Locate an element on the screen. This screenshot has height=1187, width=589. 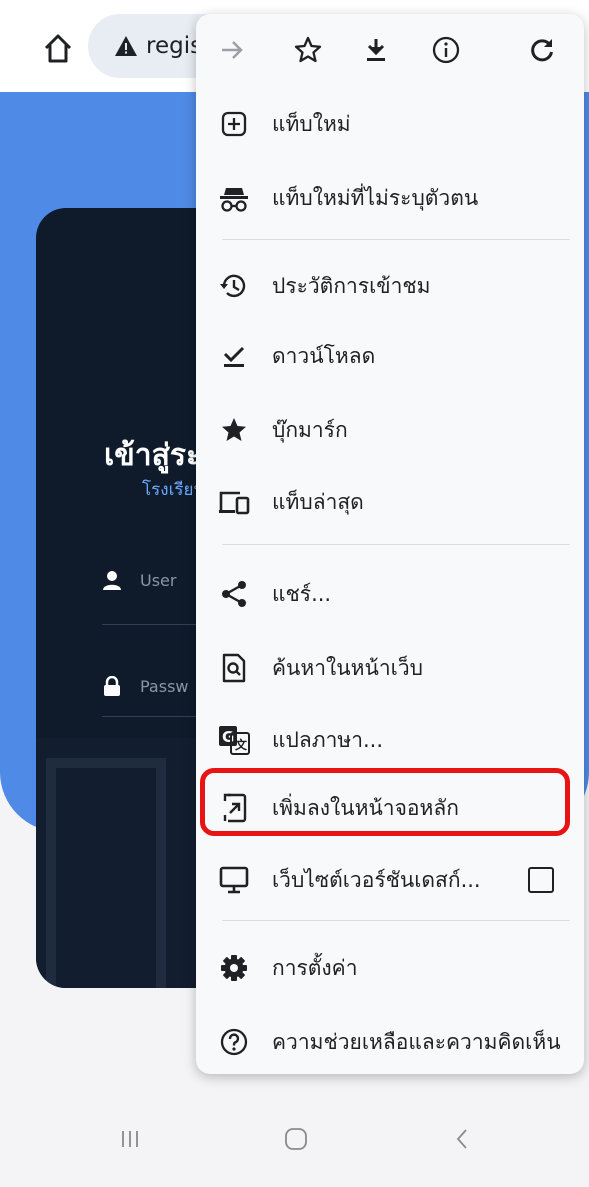
home-icon is located at coordinates (58, 48).